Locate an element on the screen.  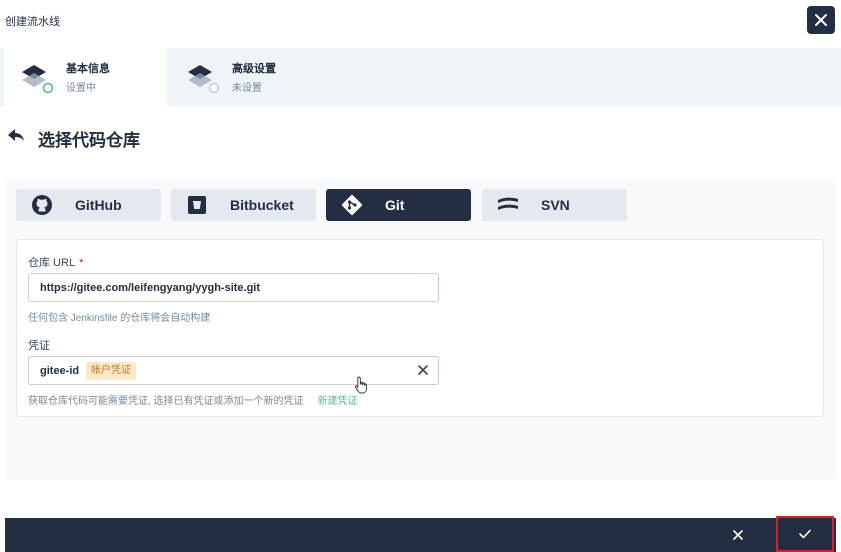
footer-action-bar is located at coordinates (420, 534).